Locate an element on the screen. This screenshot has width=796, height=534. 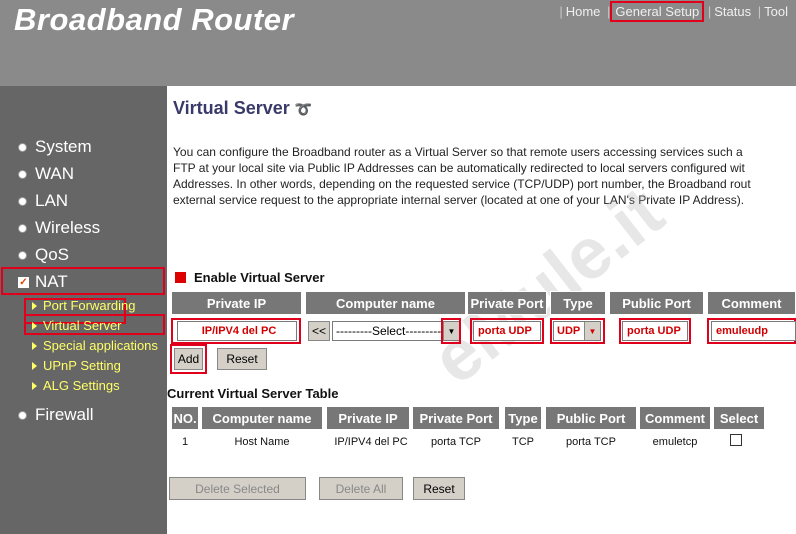
row-computer-name: Host Name is located at coordinates (262, 442).